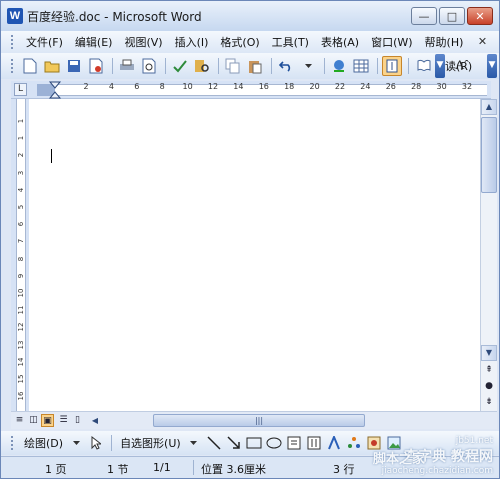  I want to click on status-line: 3 行, so click(344, 469).